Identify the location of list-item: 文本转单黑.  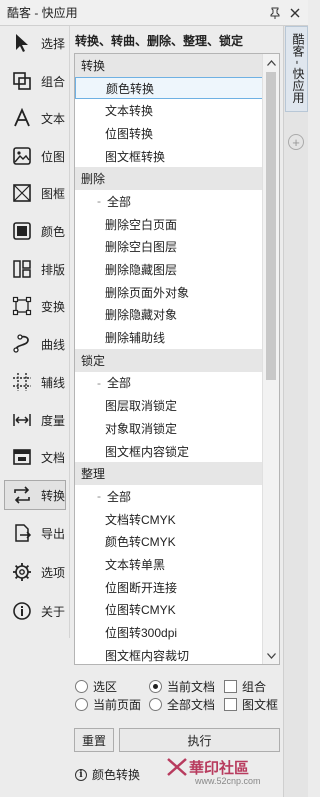
(169, 564).